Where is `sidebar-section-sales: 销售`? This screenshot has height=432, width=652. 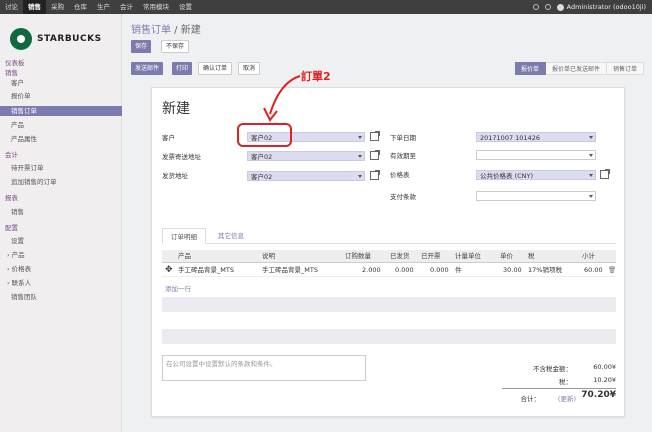
sidebar-section-sales: 销售 is located at coordinates (11, 73).